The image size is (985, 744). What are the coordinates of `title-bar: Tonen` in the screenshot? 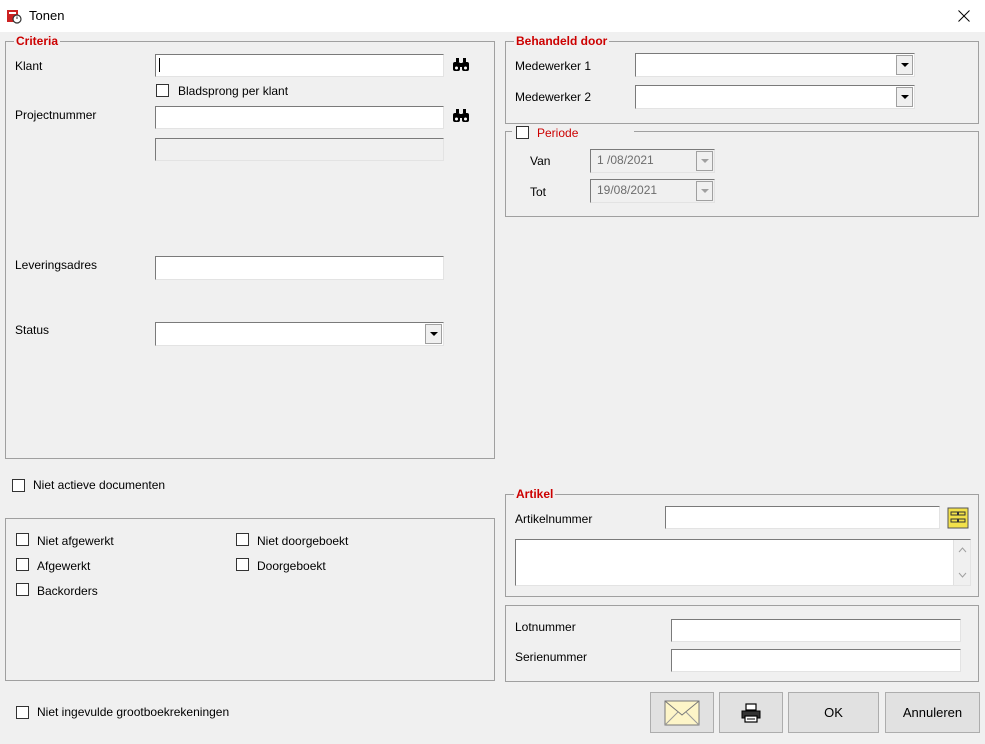 It's located at (492, 16).